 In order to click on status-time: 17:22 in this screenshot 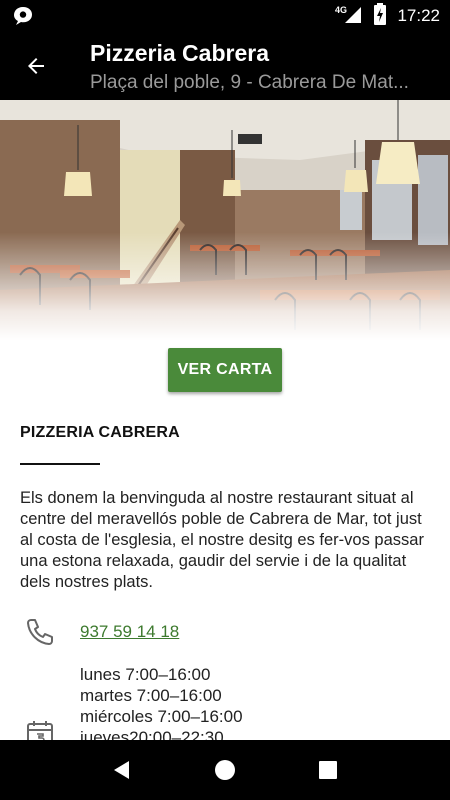, I will do `click(418, 15)`.